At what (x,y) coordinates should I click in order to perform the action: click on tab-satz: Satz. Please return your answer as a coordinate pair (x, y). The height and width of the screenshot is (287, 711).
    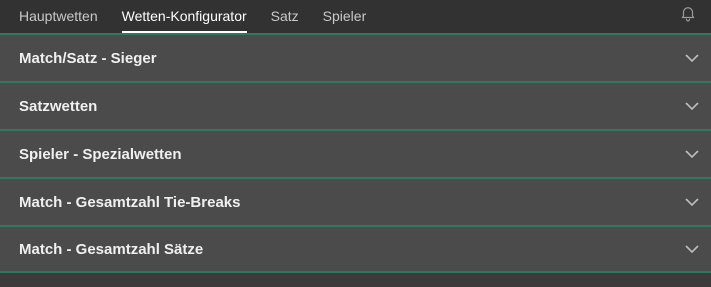
    Looking at the image, I should click on (285, 16).